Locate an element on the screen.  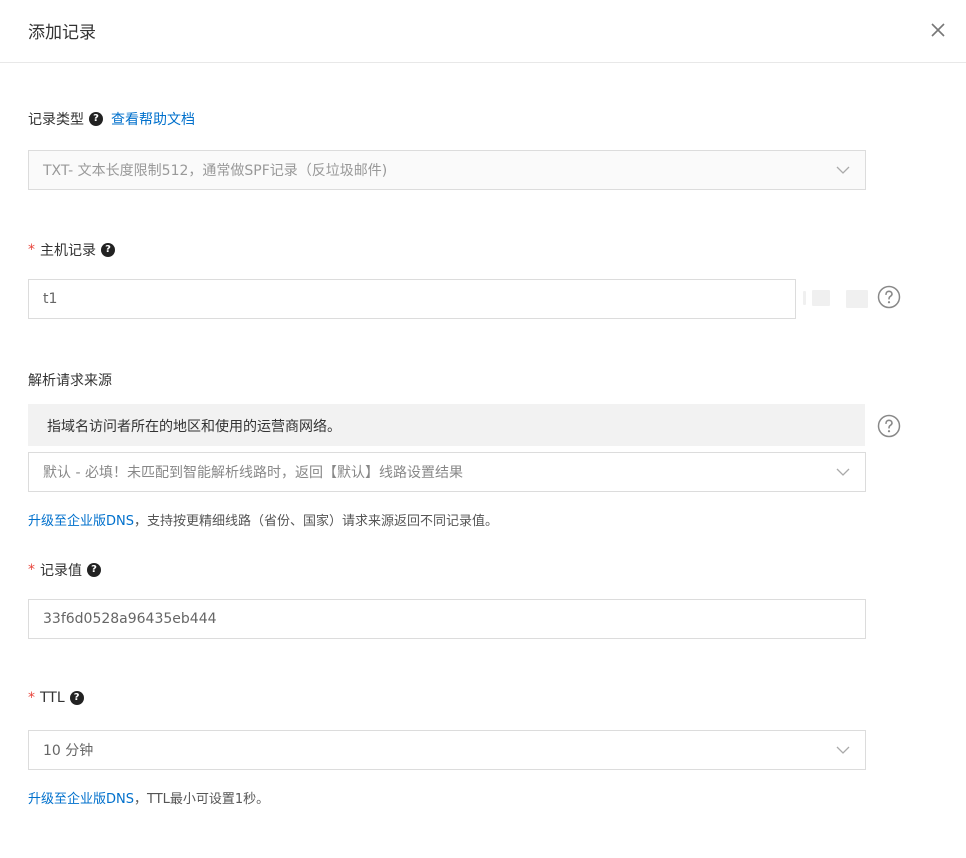
help-doc-link: 查看帮助文档 is located at coordinates (153, 119).